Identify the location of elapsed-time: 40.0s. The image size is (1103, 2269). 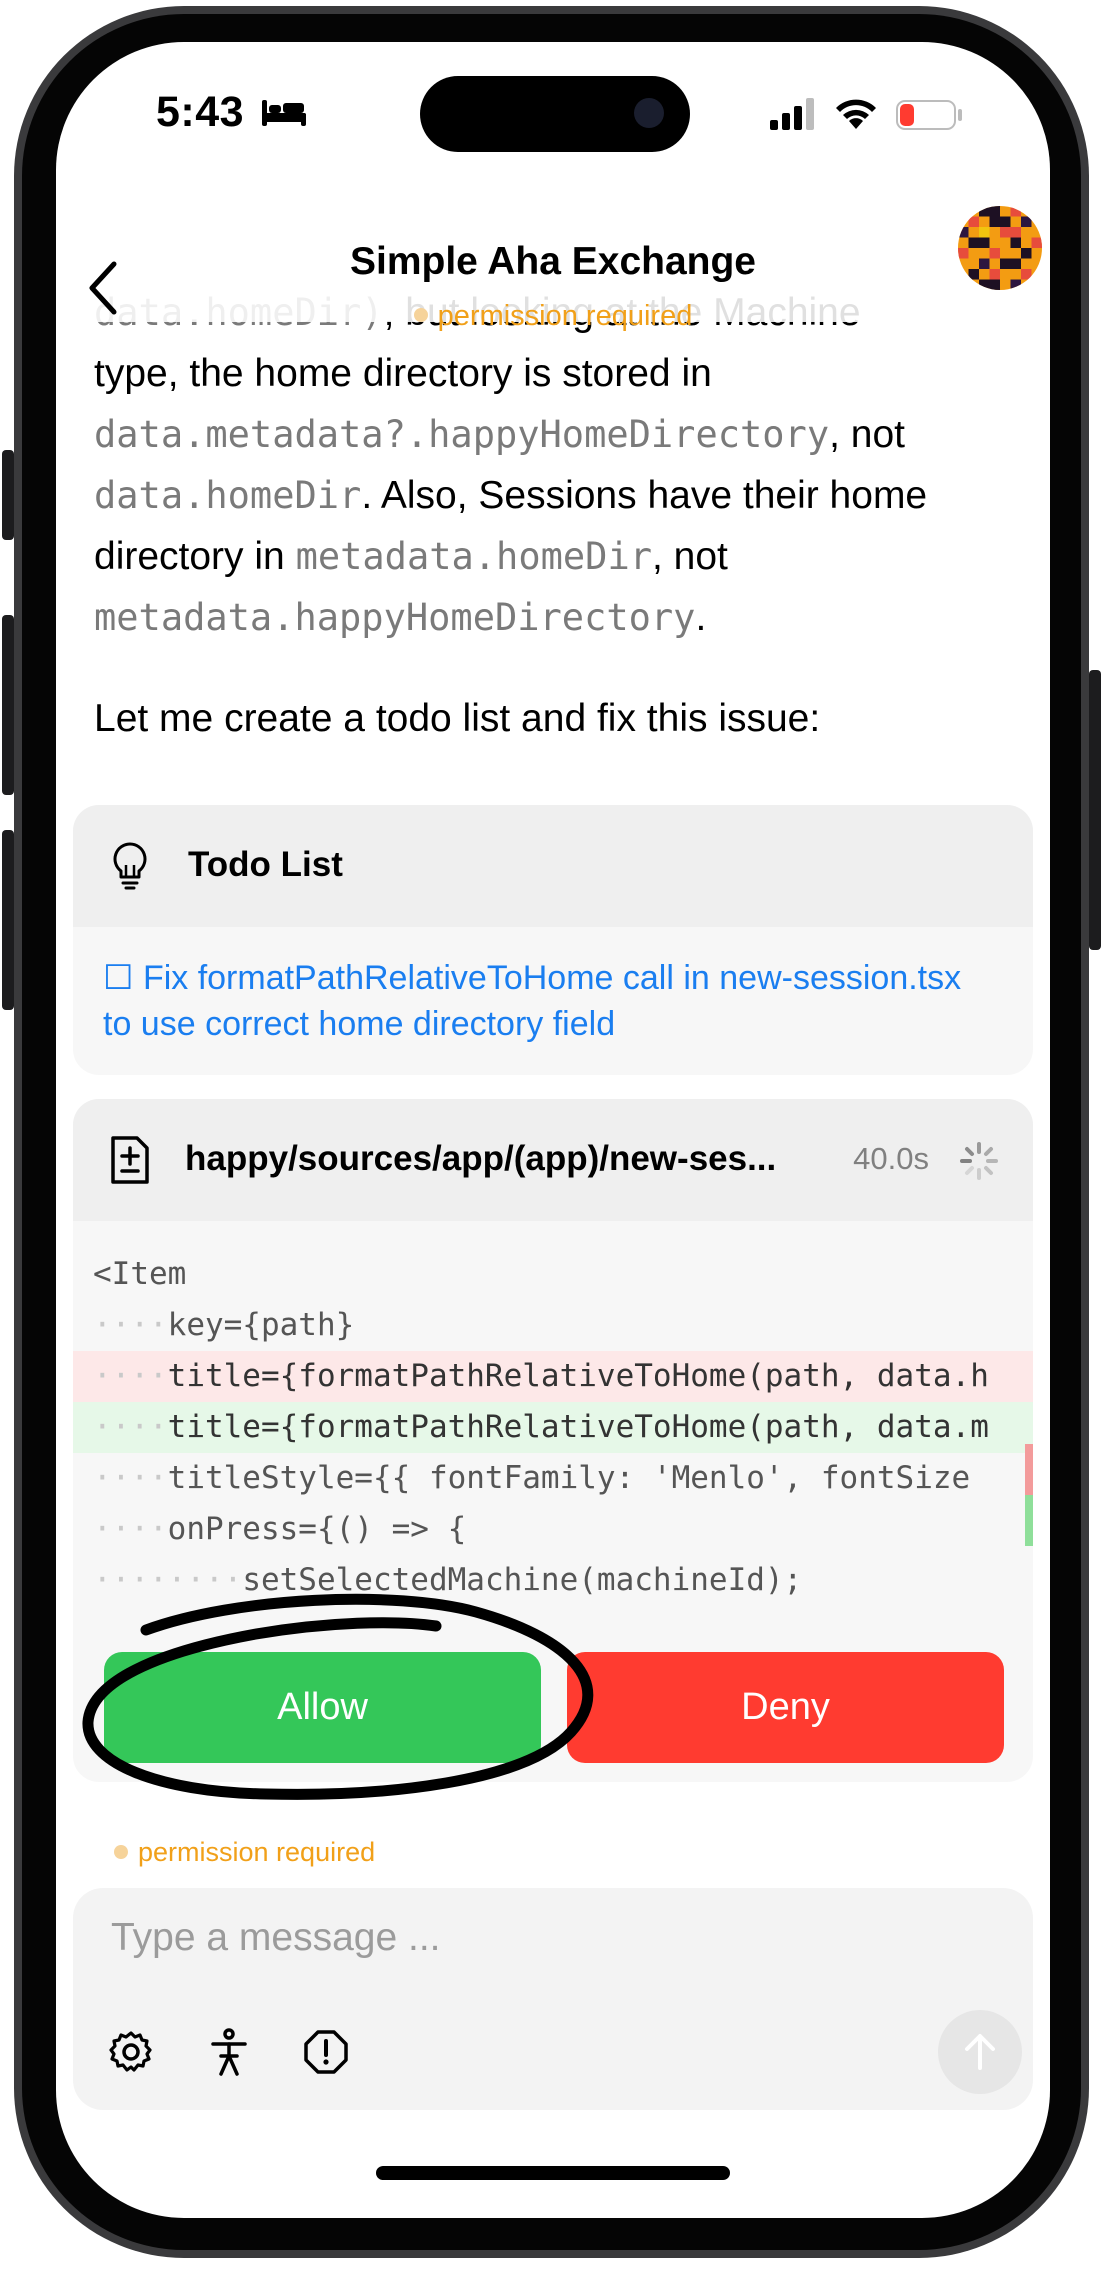
(891, 1158).